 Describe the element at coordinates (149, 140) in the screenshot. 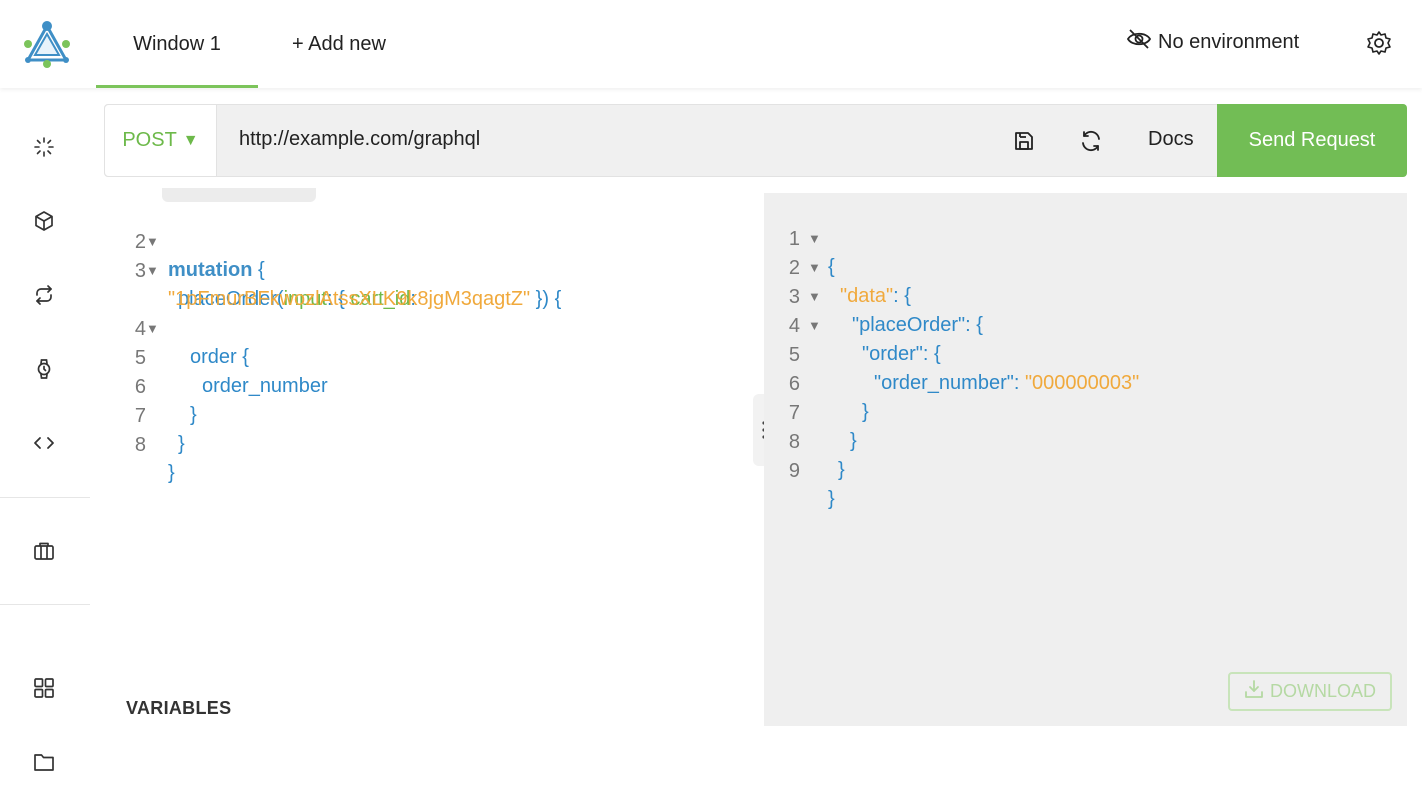

I see `method-label: POST` at that location.